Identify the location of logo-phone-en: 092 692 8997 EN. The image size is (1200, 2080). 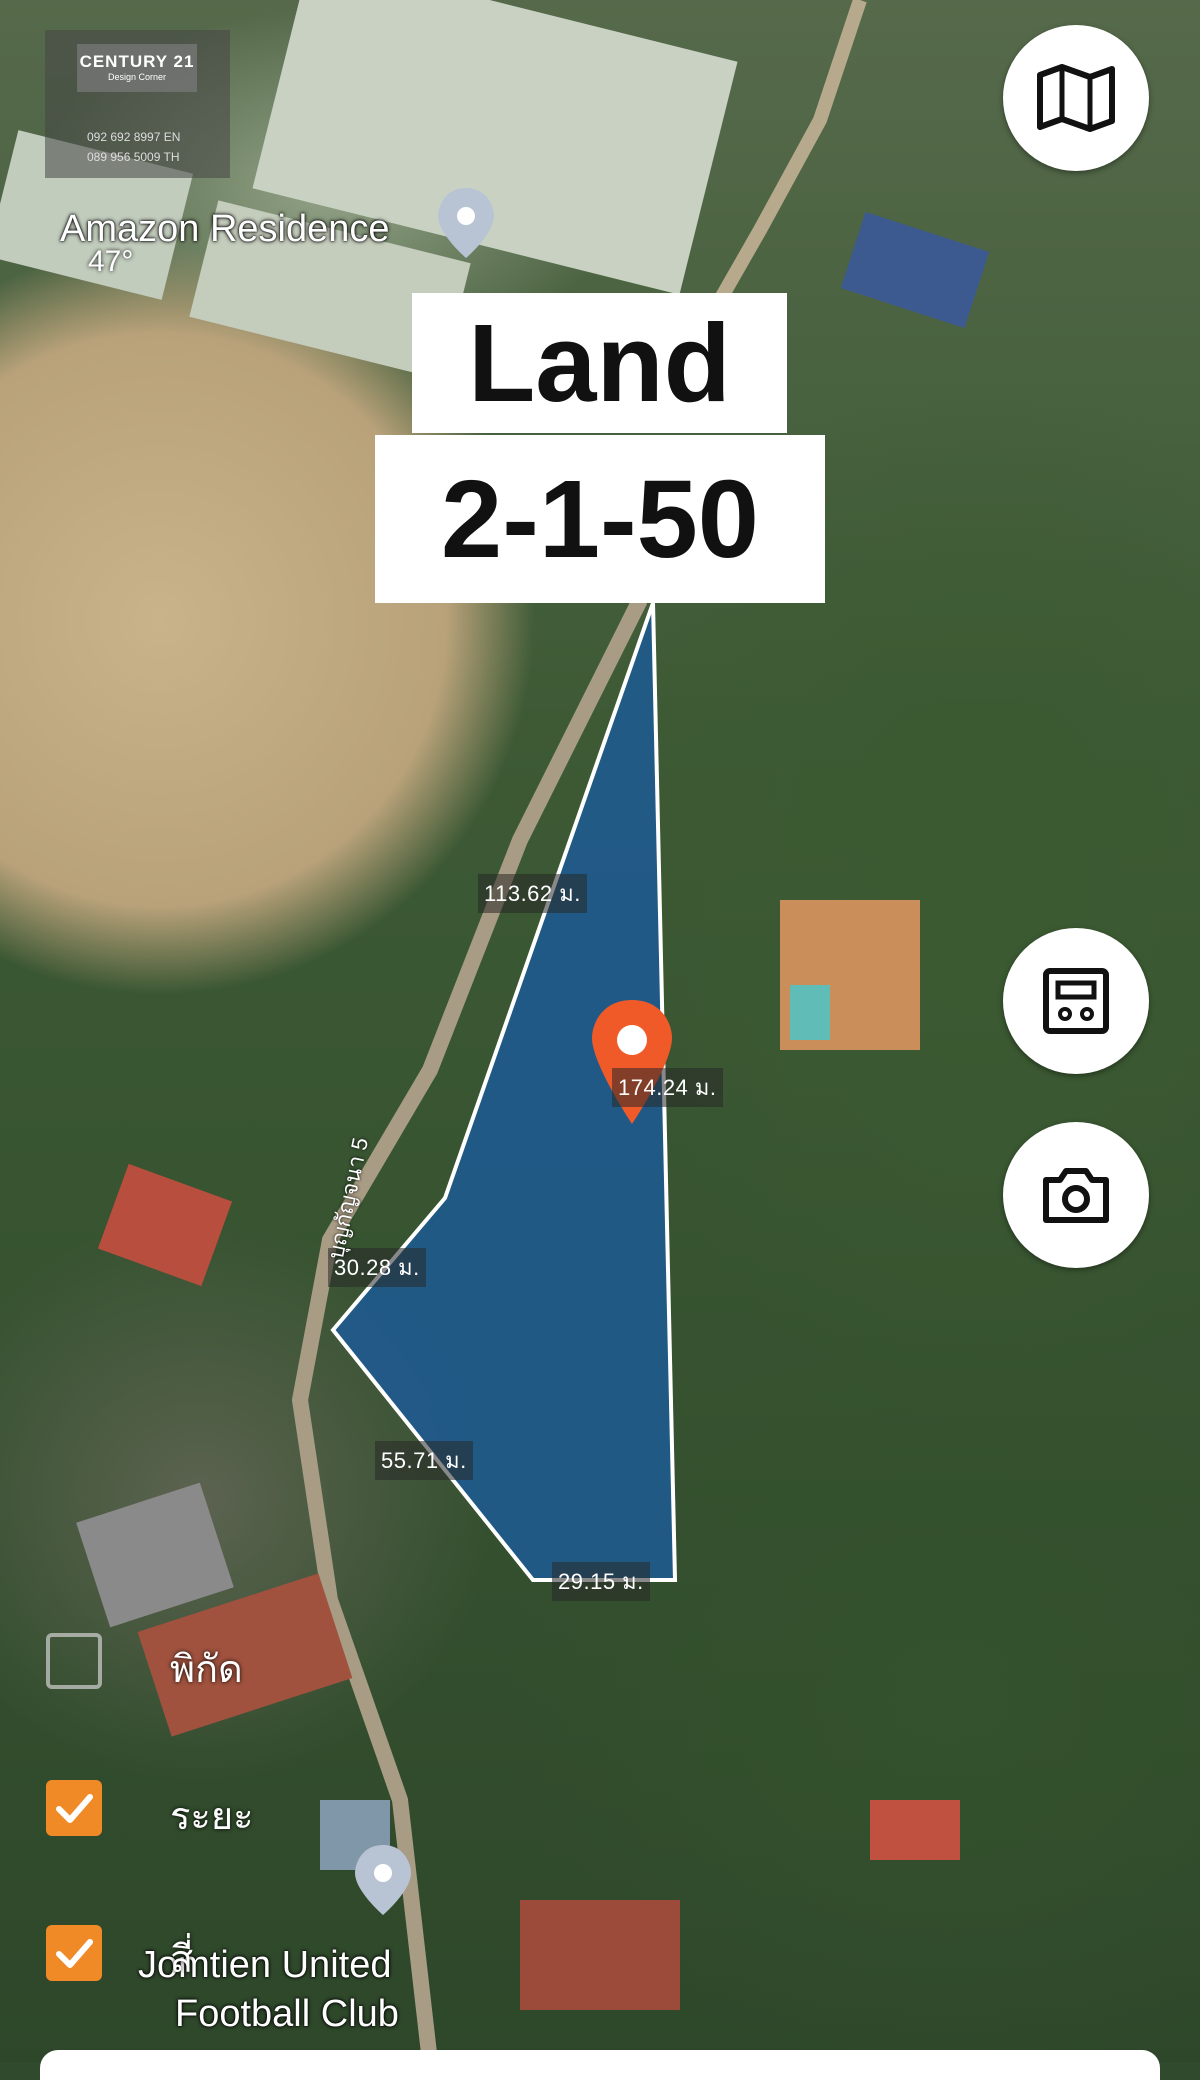
(134, 137).